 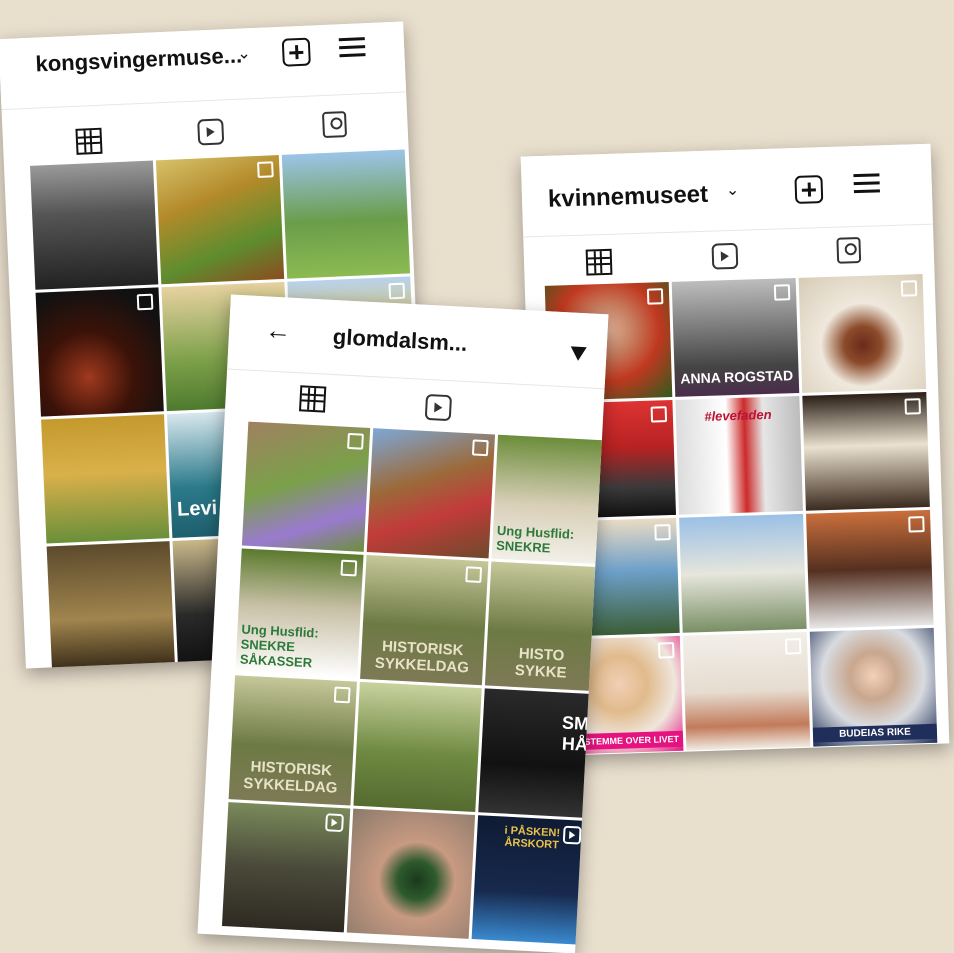 I want to click on username: kvinnemuseet, so click(x=628, y=197).